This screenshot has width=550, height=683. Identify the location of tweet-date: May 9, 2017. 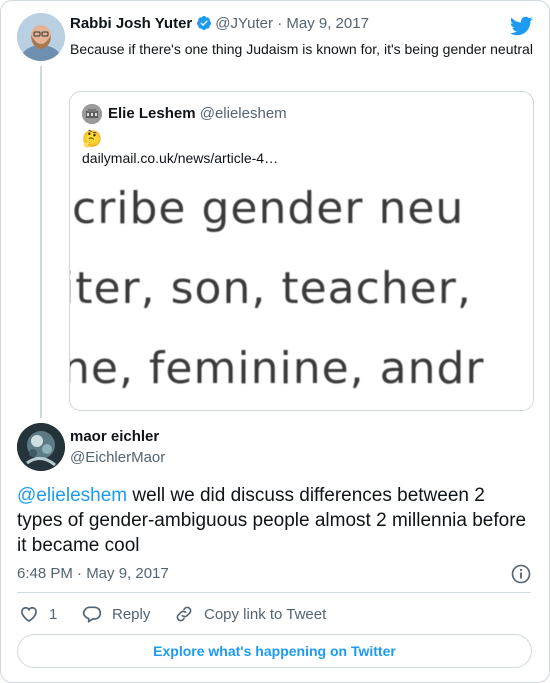
(327, 23).